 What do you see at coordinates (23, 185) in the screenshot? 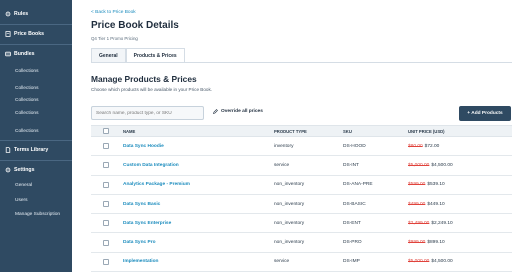
I see `sidebar-subitem-general: General` at bounding box center [23, 185].